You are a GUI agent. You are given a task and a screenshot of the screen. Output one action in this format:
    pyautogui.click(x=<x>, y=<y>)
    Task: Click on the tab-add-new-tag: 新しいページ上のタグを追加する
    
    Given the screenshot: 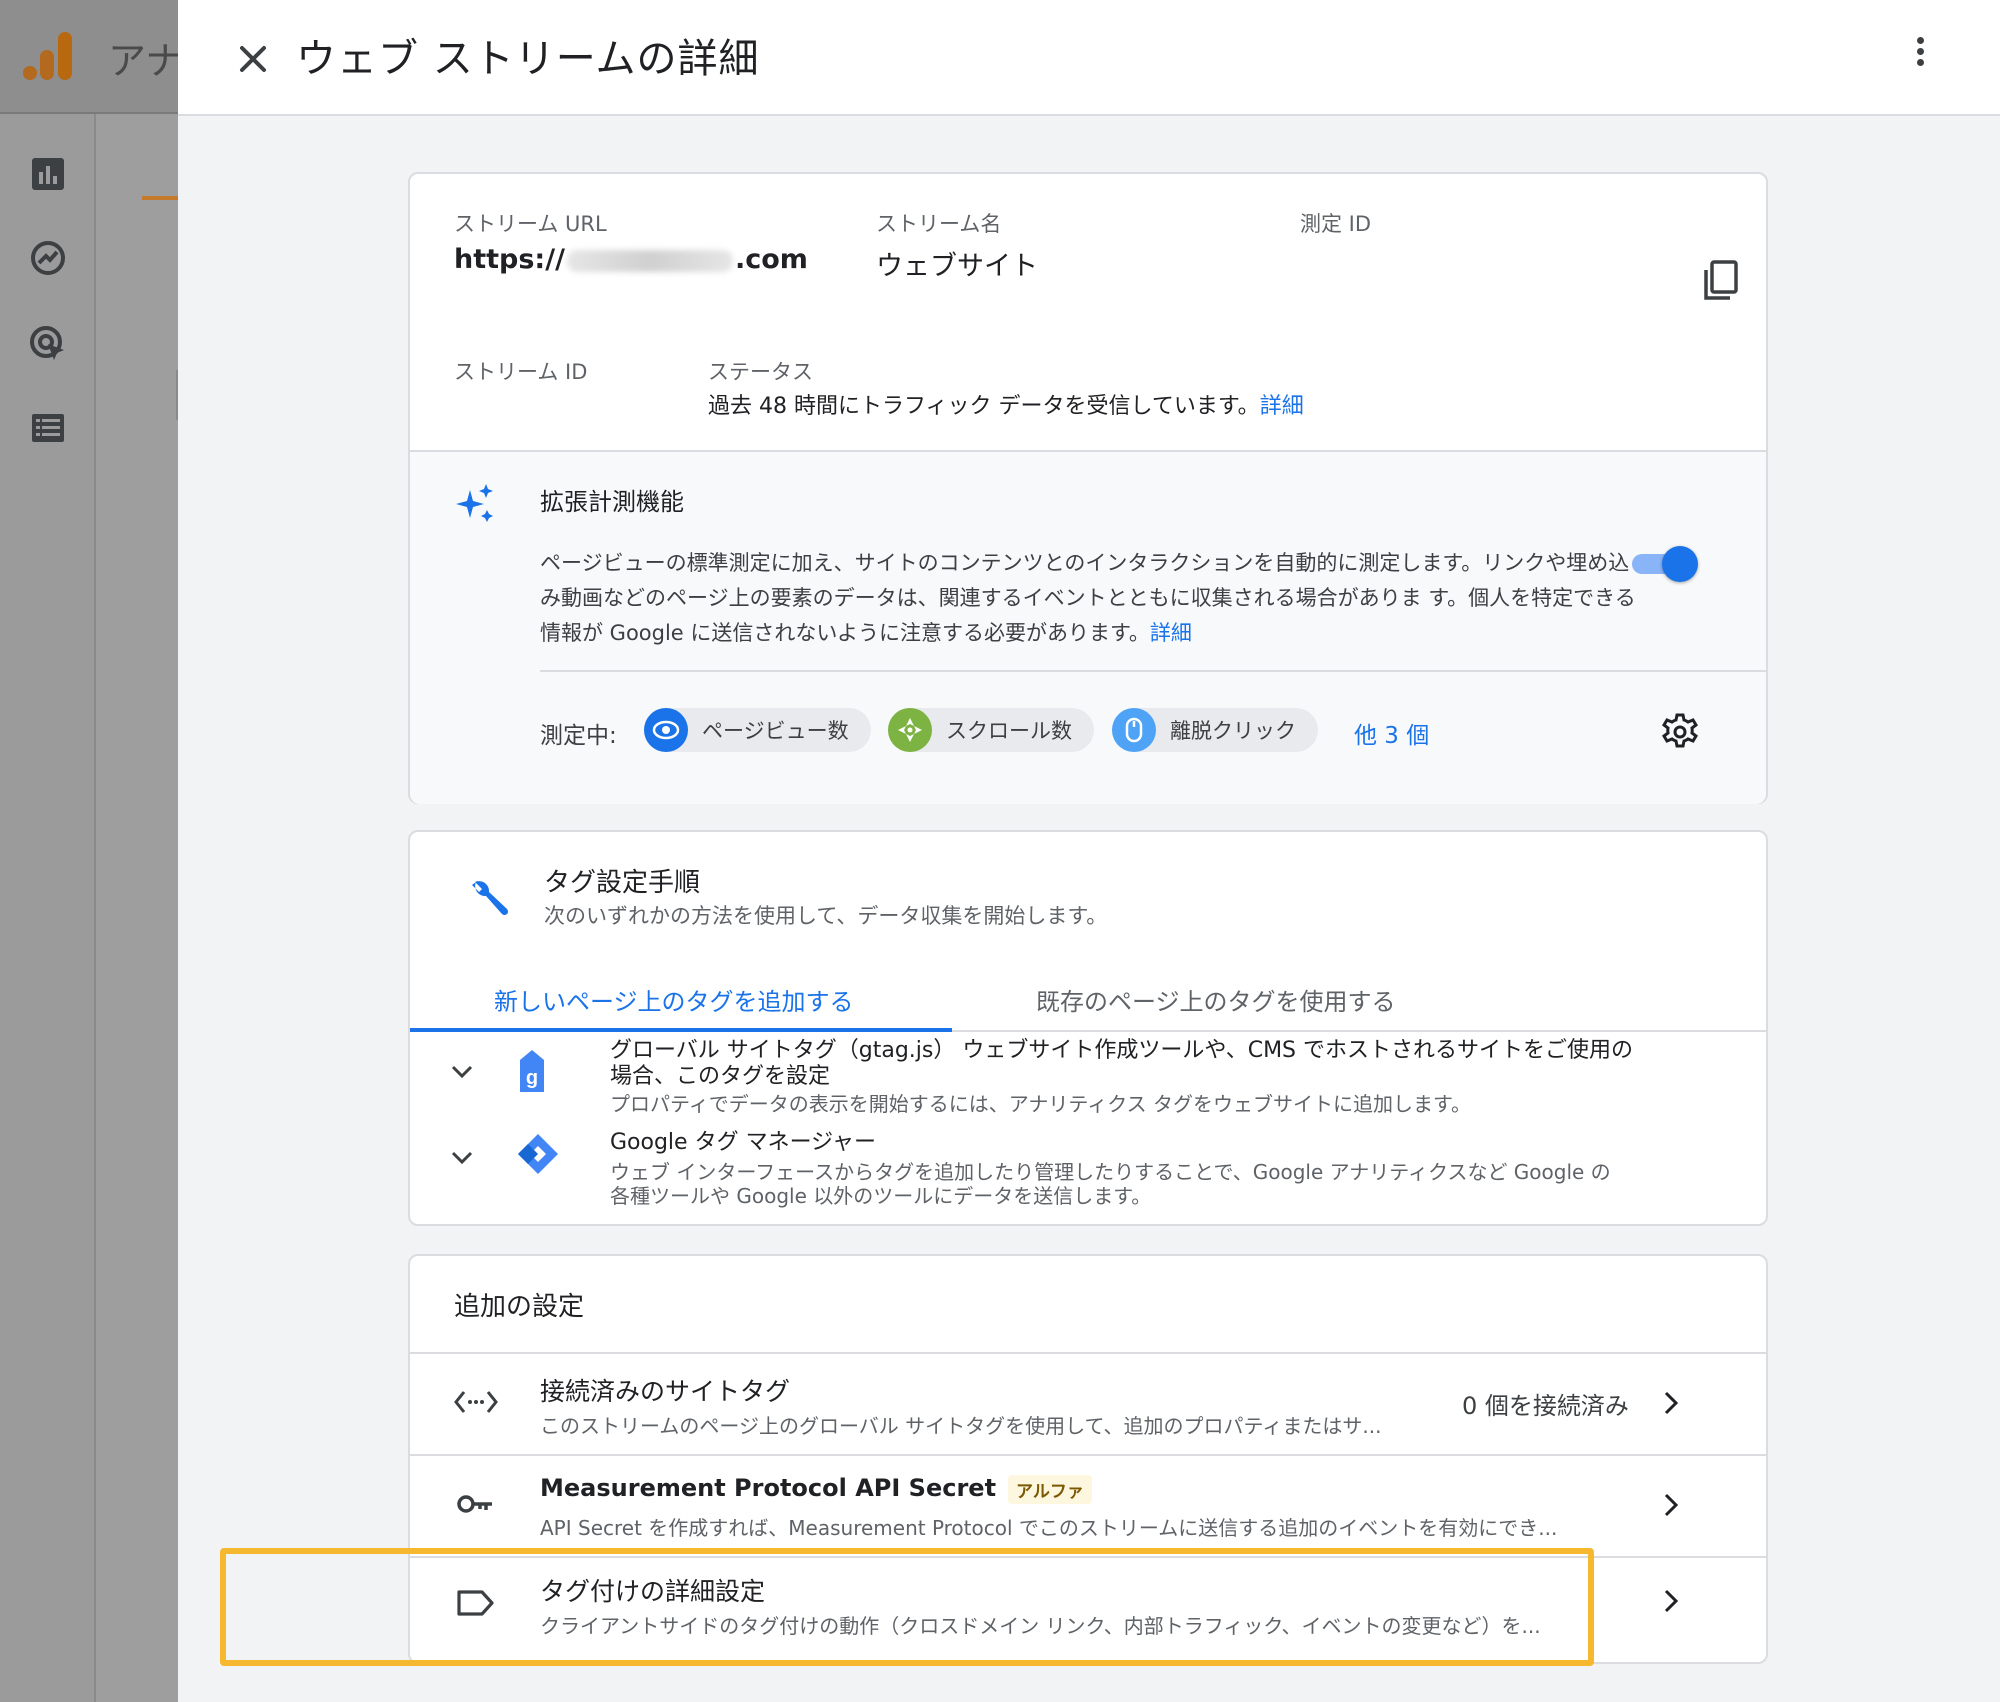 What is the action you would take?
    pyautogui.click(x=674, y=999)
    